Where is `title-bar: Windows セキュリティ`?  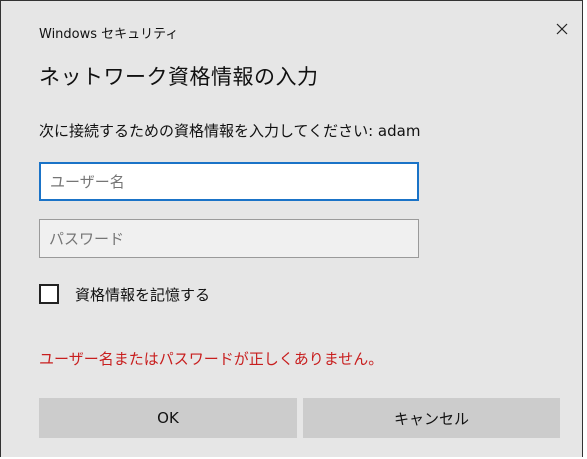
title-bar: Windows セキュリティ is located at coordinates (291, 25).